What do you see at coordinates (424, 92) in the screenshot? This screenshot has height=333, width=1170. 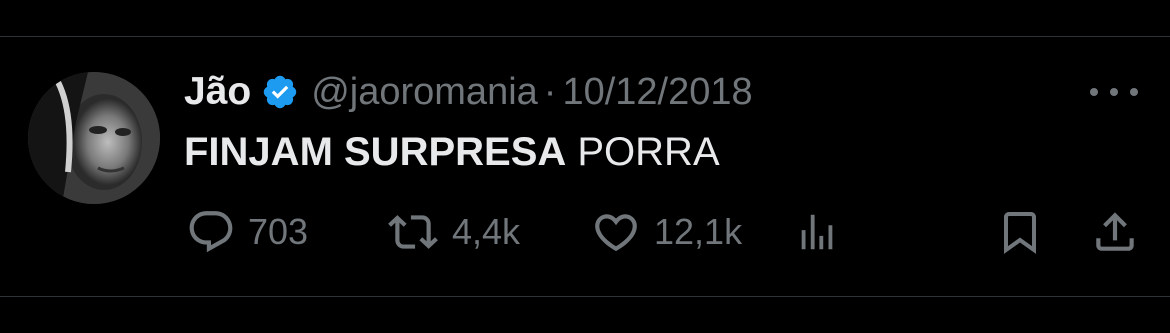 I see `author-handle: @jaoromania` at bounding box center [424, 92].